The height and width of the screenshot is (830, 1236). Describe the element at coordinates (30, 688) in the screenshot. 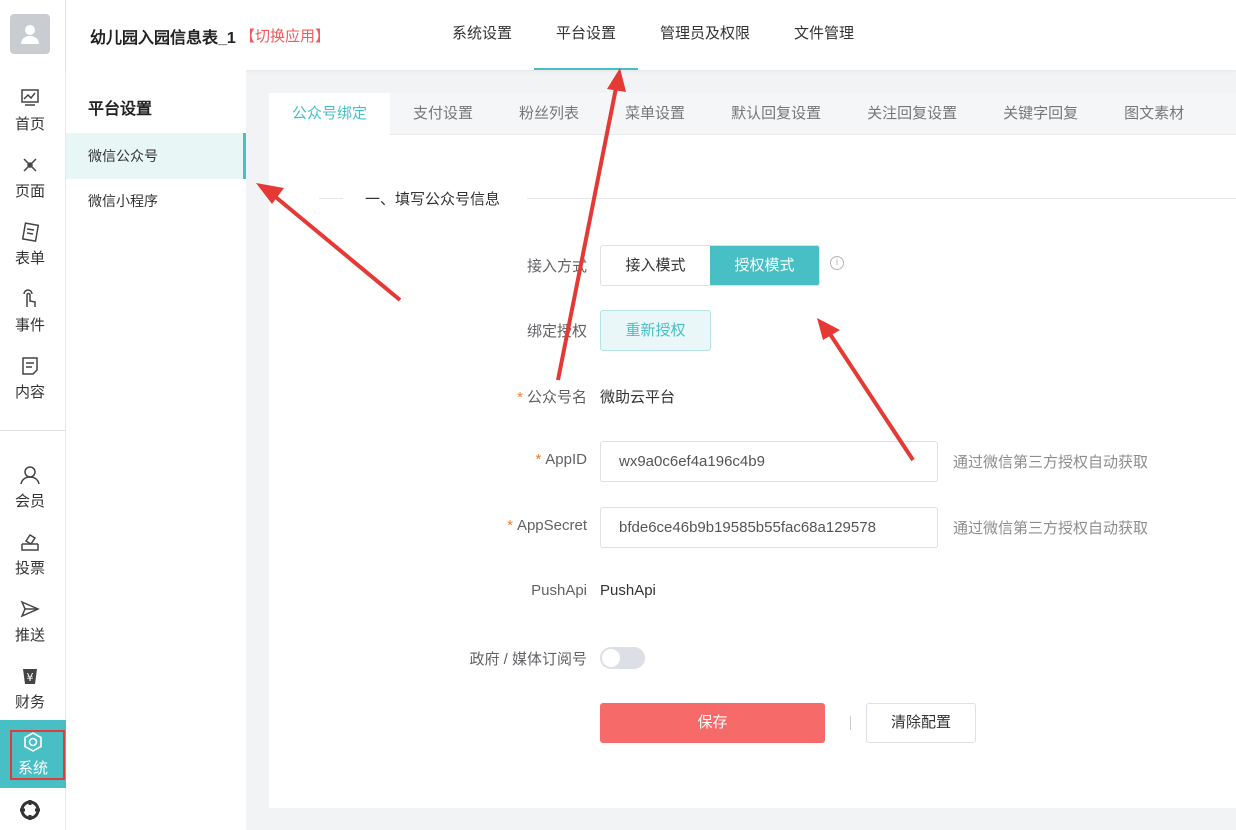

I see `rail-item-finance: ¥ 财务` at that location.